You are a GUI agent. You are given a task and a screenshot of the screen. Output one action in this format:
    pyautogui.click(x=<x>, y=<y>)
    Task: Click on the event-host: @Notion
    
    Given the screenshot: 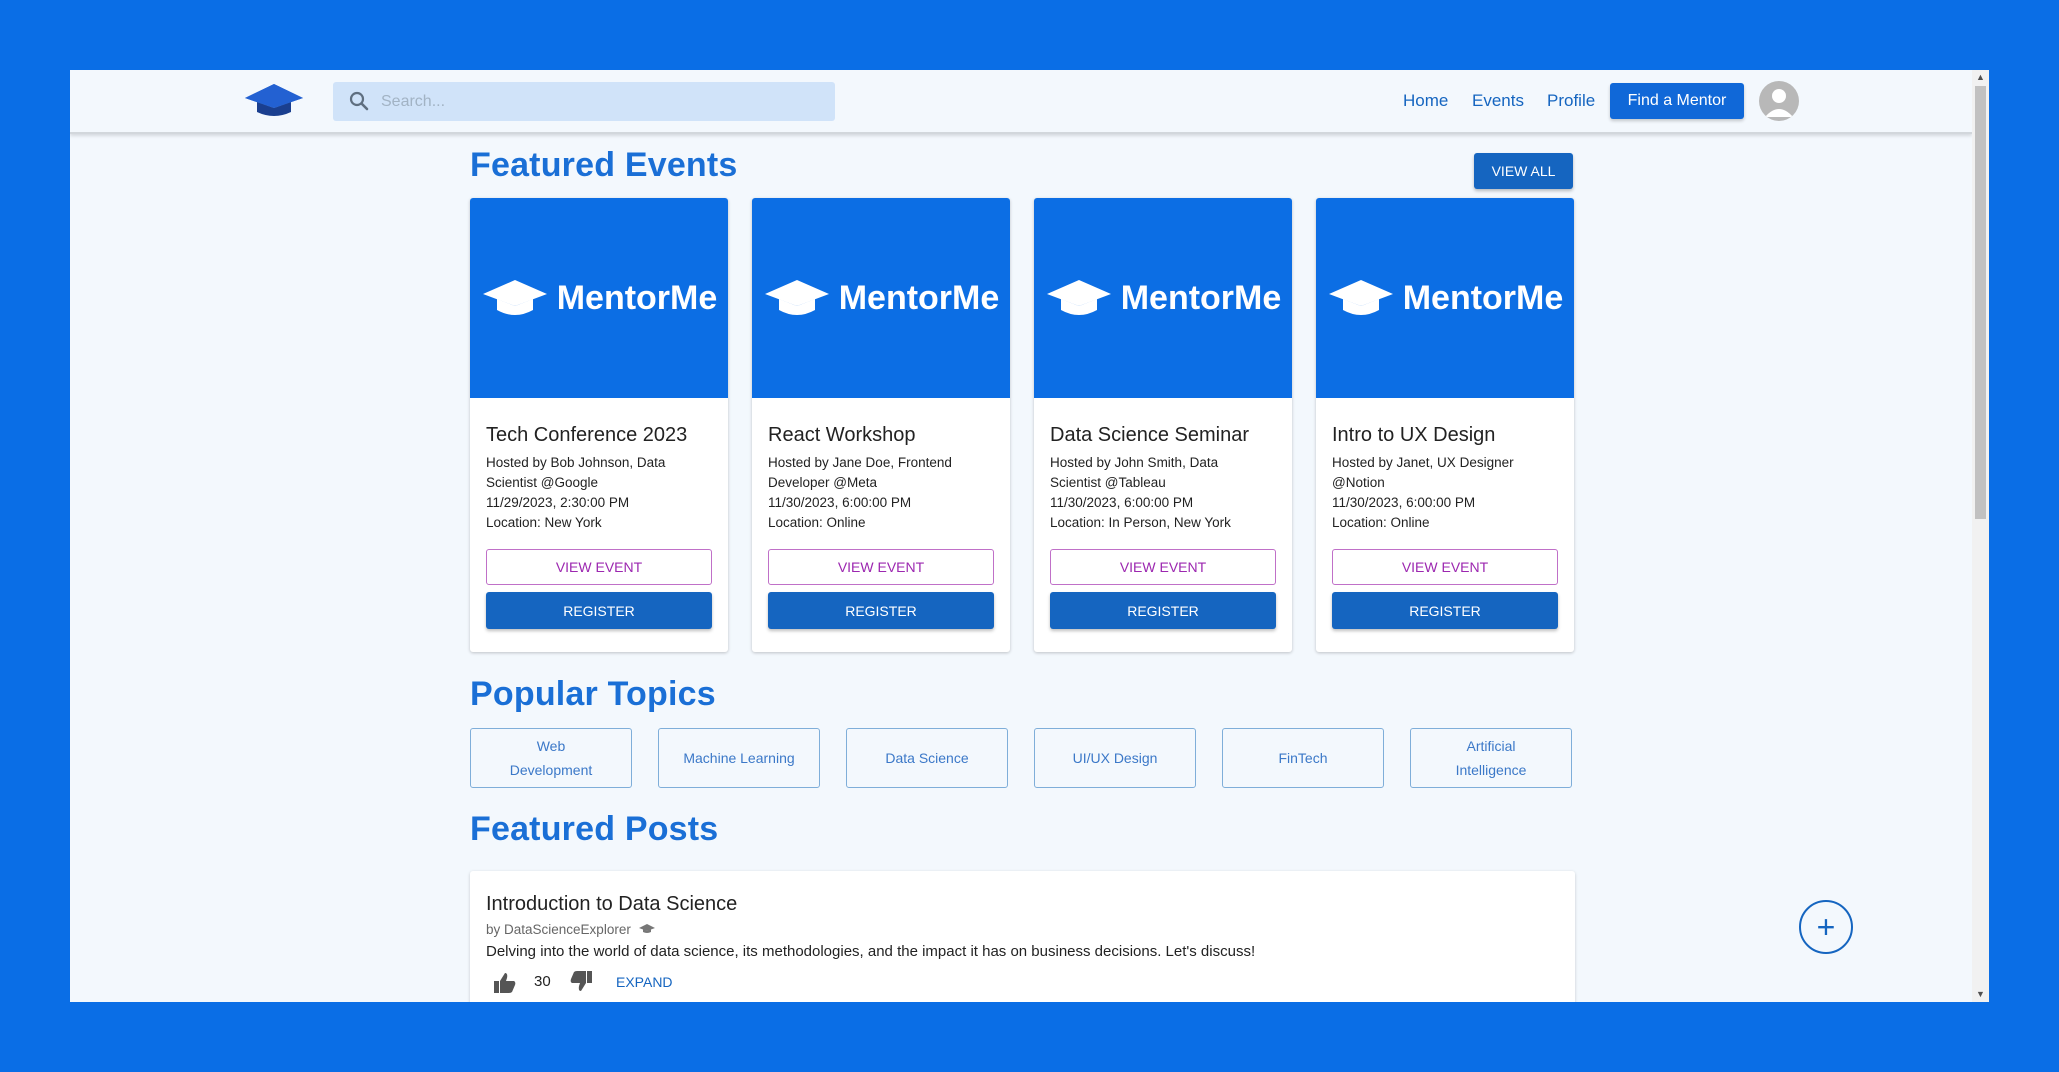 What is the action you would take?
    pyautogui.click(x=1358, y=482)
    